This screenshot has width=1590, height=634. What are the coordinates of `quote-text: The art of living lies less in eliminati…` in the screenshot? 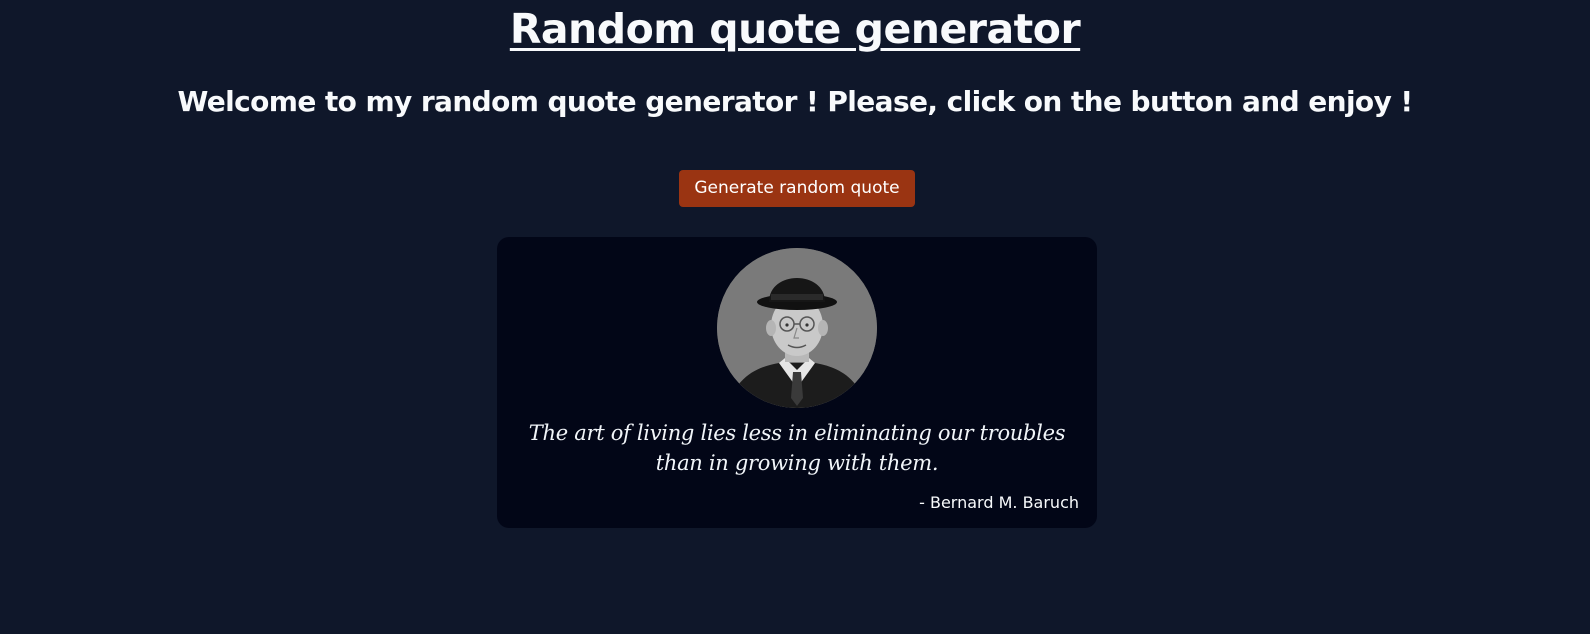 It's located at (797, 448).